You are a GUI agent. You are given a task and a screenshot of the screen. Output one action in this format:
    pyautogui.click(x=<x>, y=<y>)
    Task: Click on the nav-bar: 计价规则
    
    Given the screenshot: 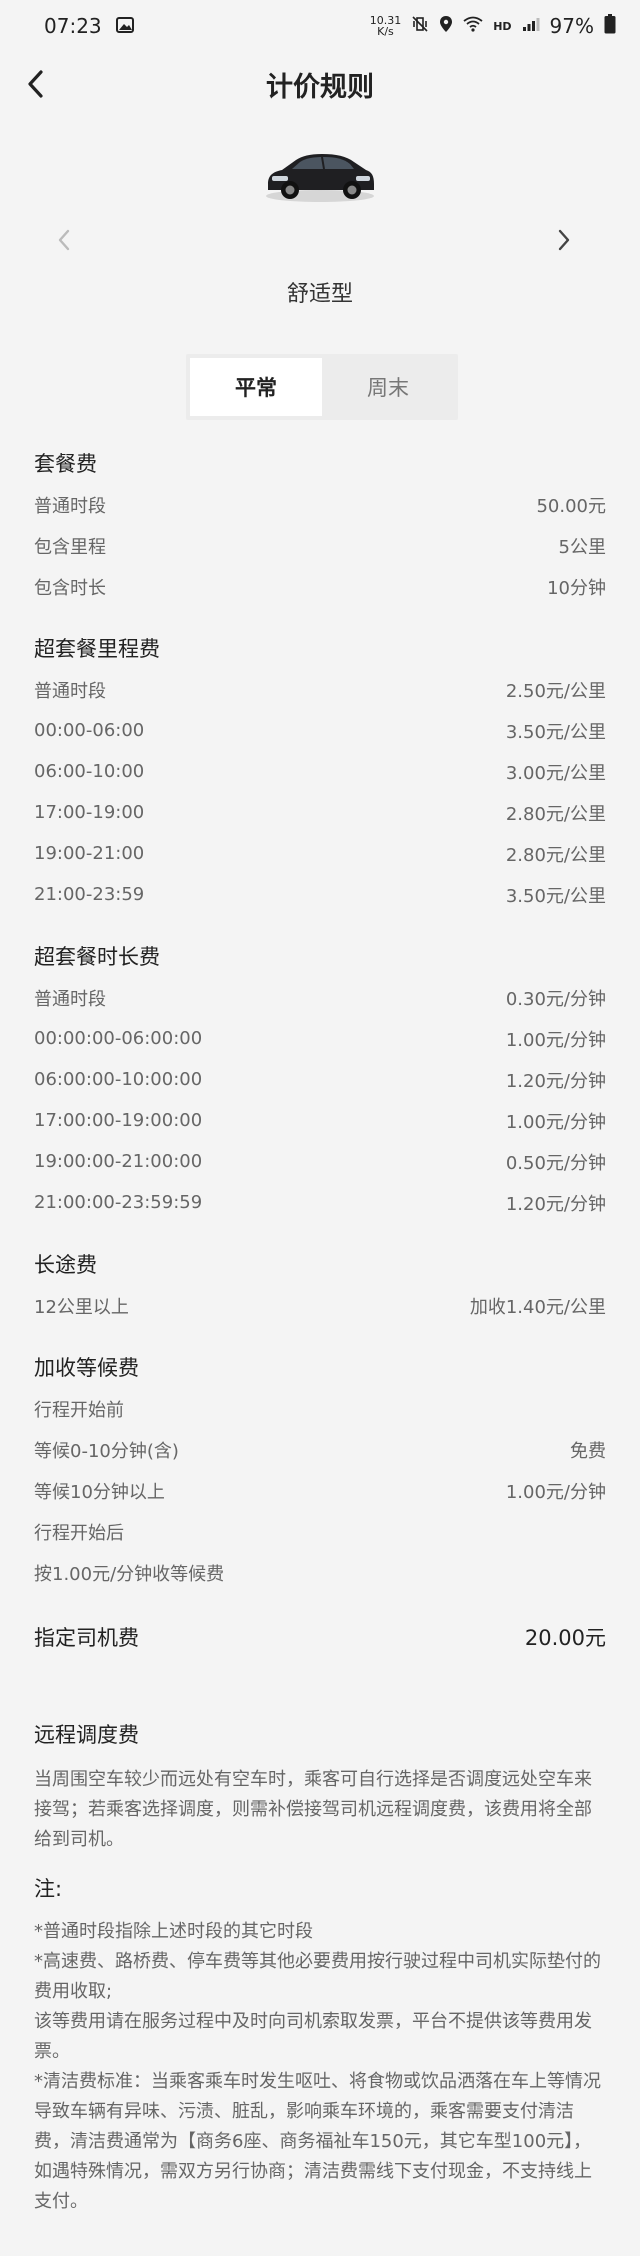 What is the action you would take?
    pyautogui.click(x=320, y=84)
    